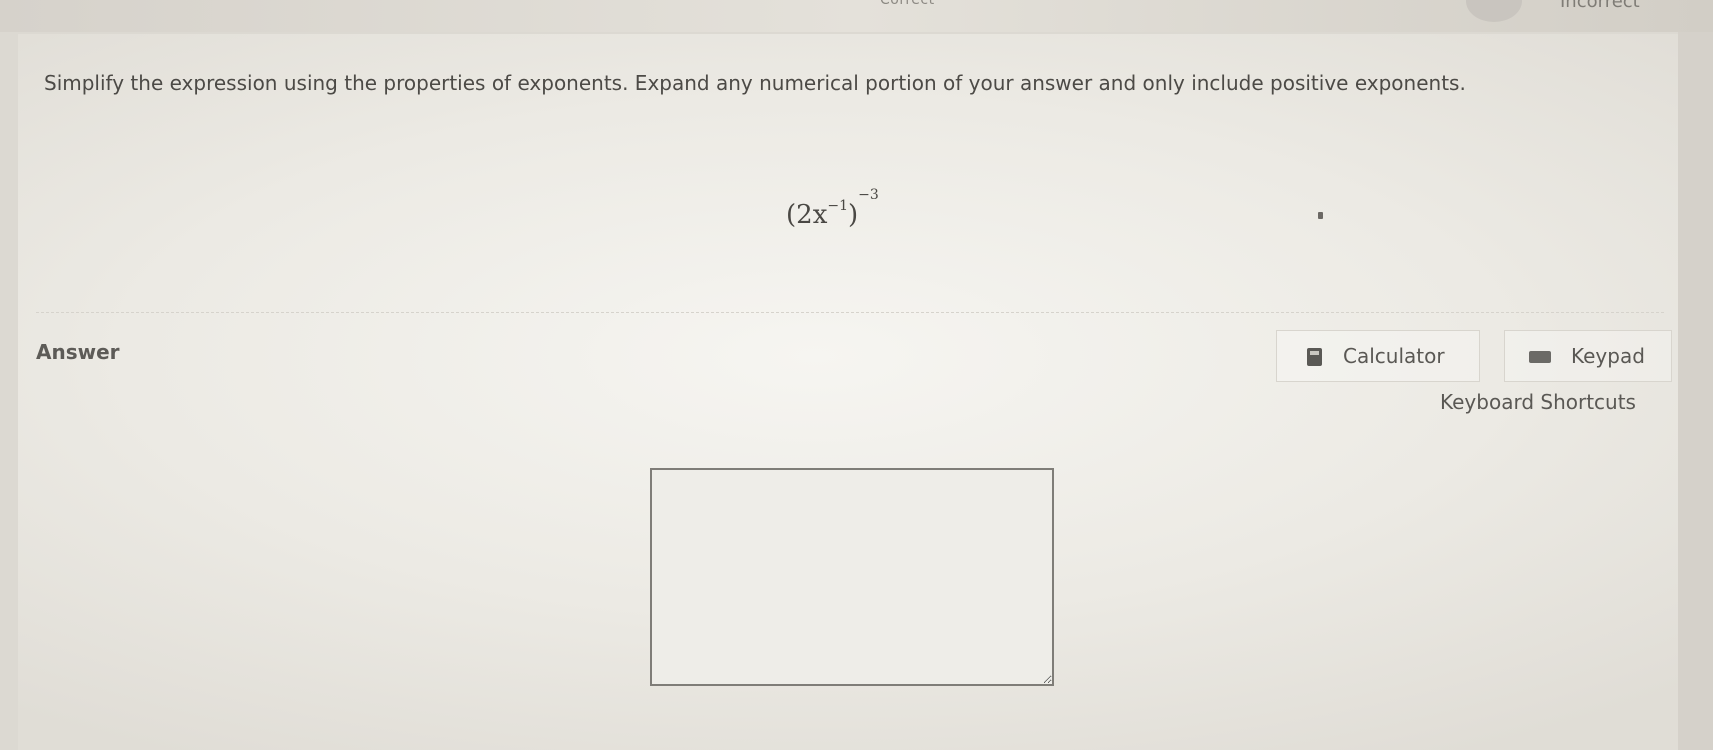 The width and height of the screenshot is (1713, 750). I want to click on expression-outer-exponent: −3, so click(868, 195).